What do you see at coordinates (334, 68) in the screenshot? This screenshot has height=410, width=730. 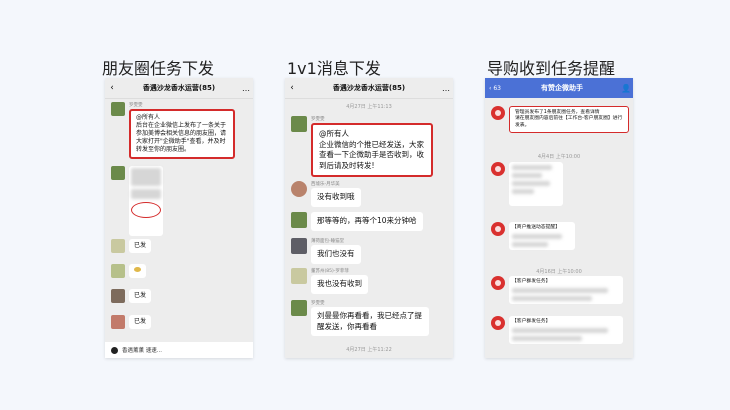 I see `heading-one-to-one: 1v1消息下发` at bounding box center [334, 68].